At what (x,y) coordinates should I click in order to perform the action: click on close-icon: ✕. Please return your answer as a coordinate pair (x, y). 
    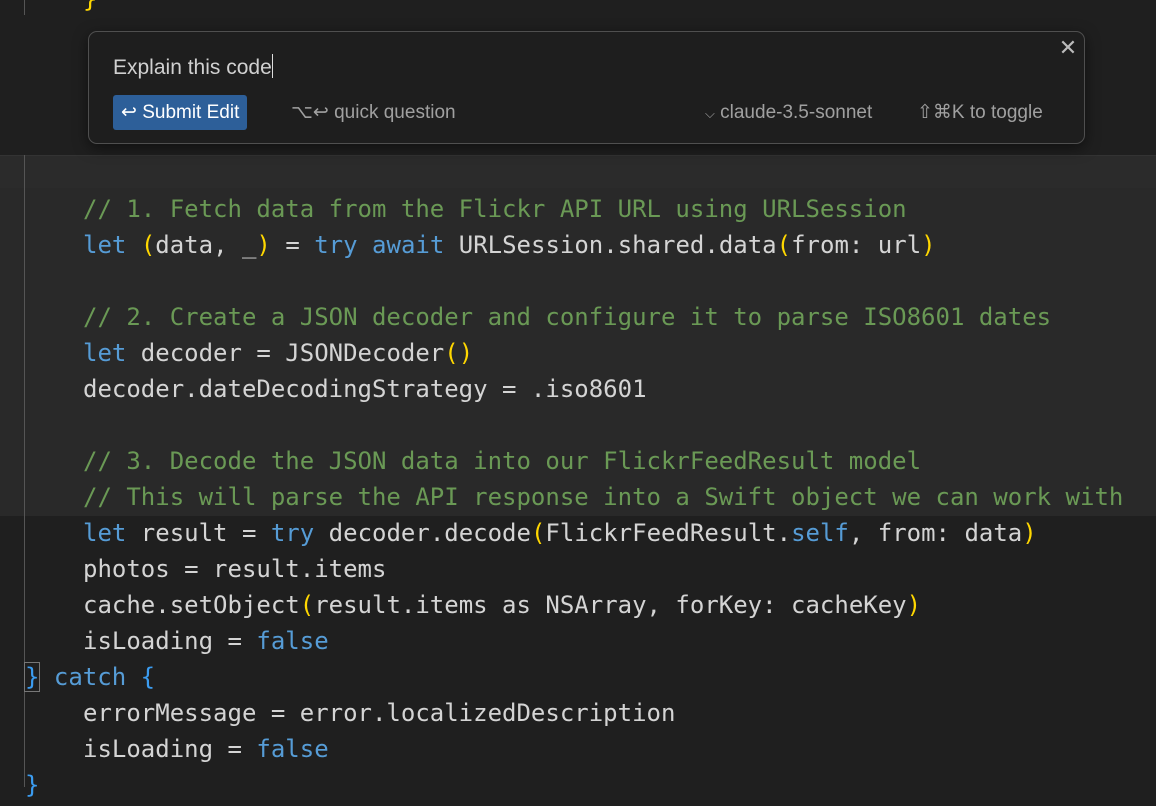
    Looking at the image, I should click on (1068, 48).